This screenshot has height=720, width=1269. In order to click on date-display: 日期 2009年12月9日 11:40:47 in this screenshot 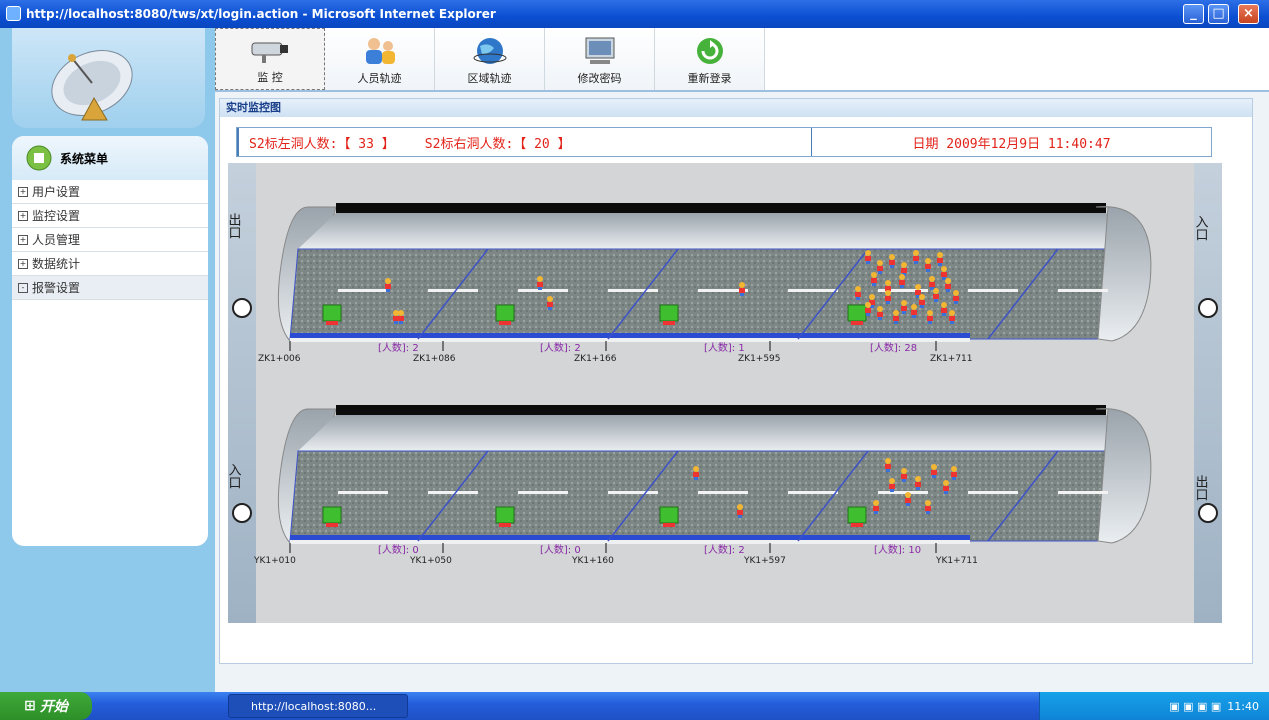, I will do `click(1011, 142)`.